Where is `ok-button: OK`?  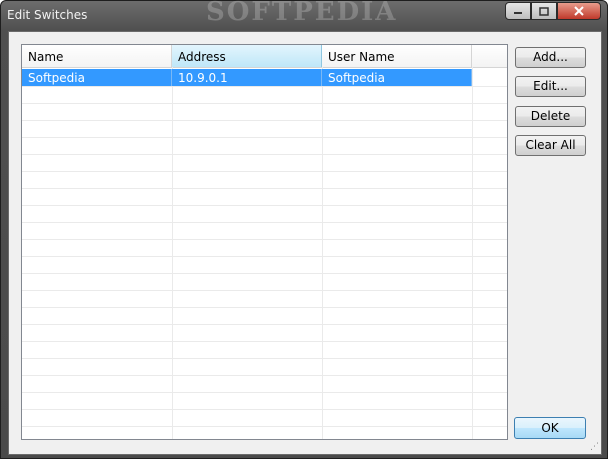 ok-button: OK is located at coordinates (550, 428).